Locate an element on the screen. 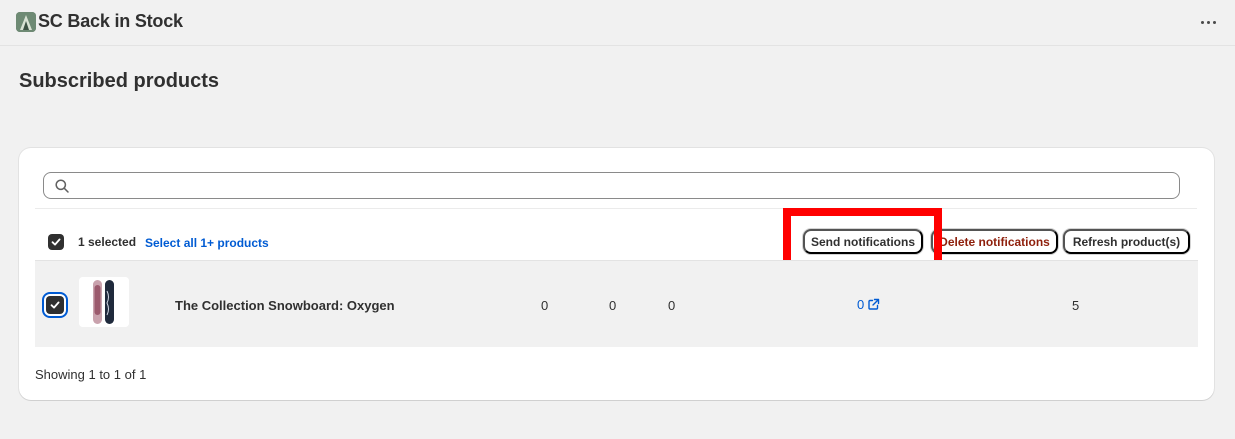  product-name: The Collection Snowboard: Oxygen is located at coordinates (285, 305).